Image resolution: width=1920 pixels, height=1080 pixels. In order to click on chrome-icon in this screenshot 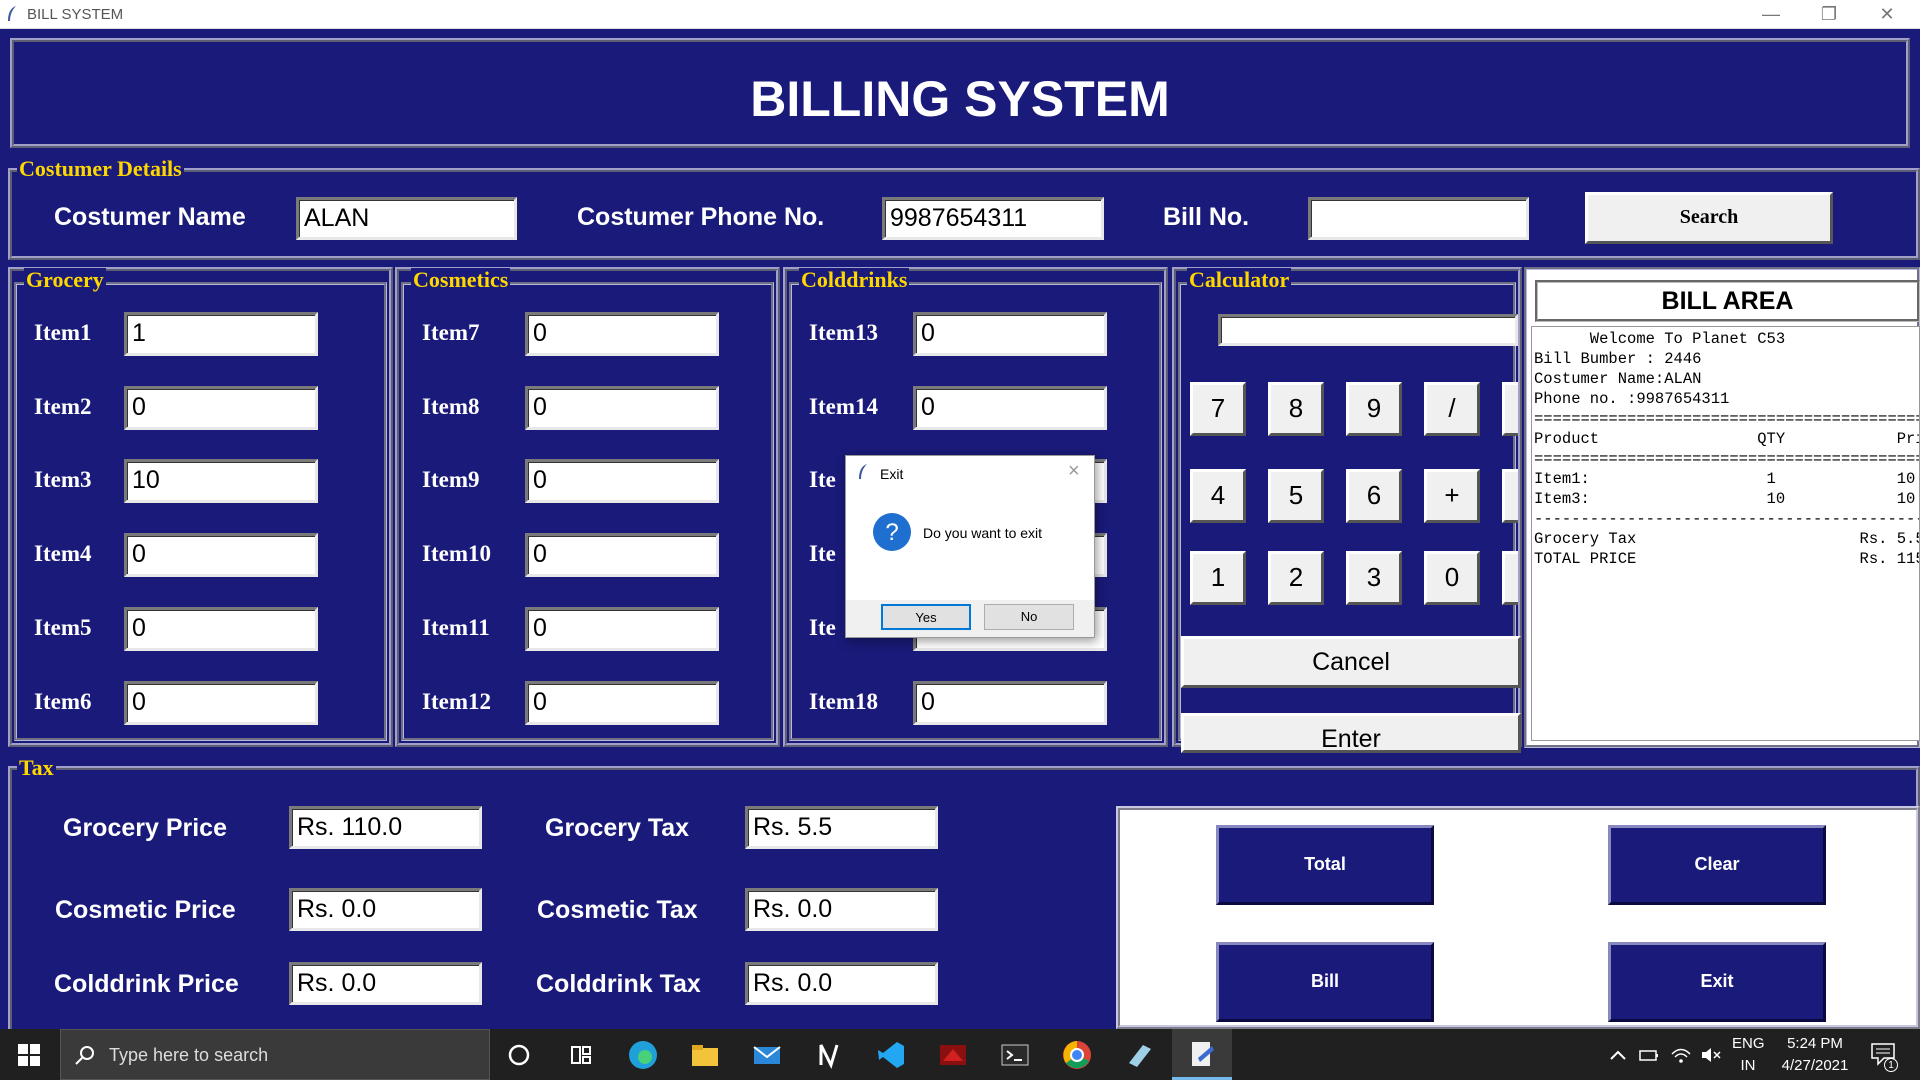, I will do `click(1077, 1055)`.